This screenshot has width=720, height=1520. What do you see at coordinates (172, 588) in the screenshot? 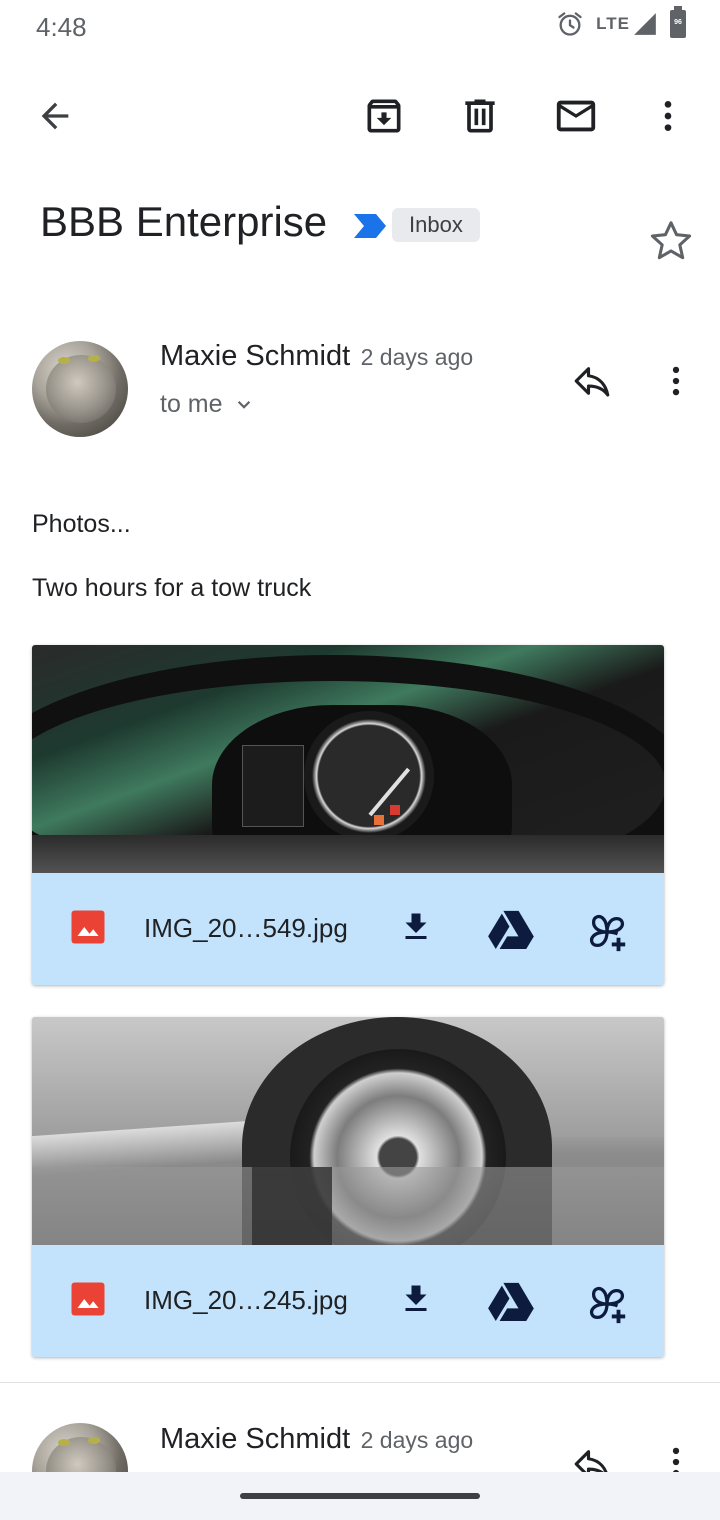
I see `body-line: Two hours for a tow truck` at bounding box center [172, 588].